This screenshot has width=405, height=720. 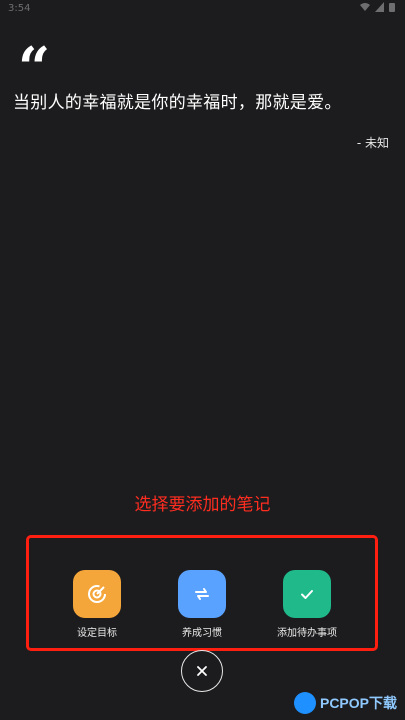 I want to click on watermark-text: PCPOP下载, so click(x=358, y=703).